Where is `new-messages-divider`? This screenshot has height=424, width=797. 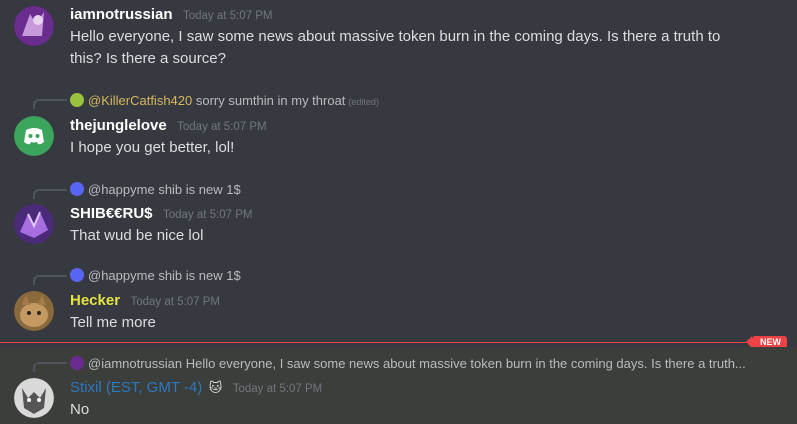
new-messages-divider is located at coordinates (385, 342).